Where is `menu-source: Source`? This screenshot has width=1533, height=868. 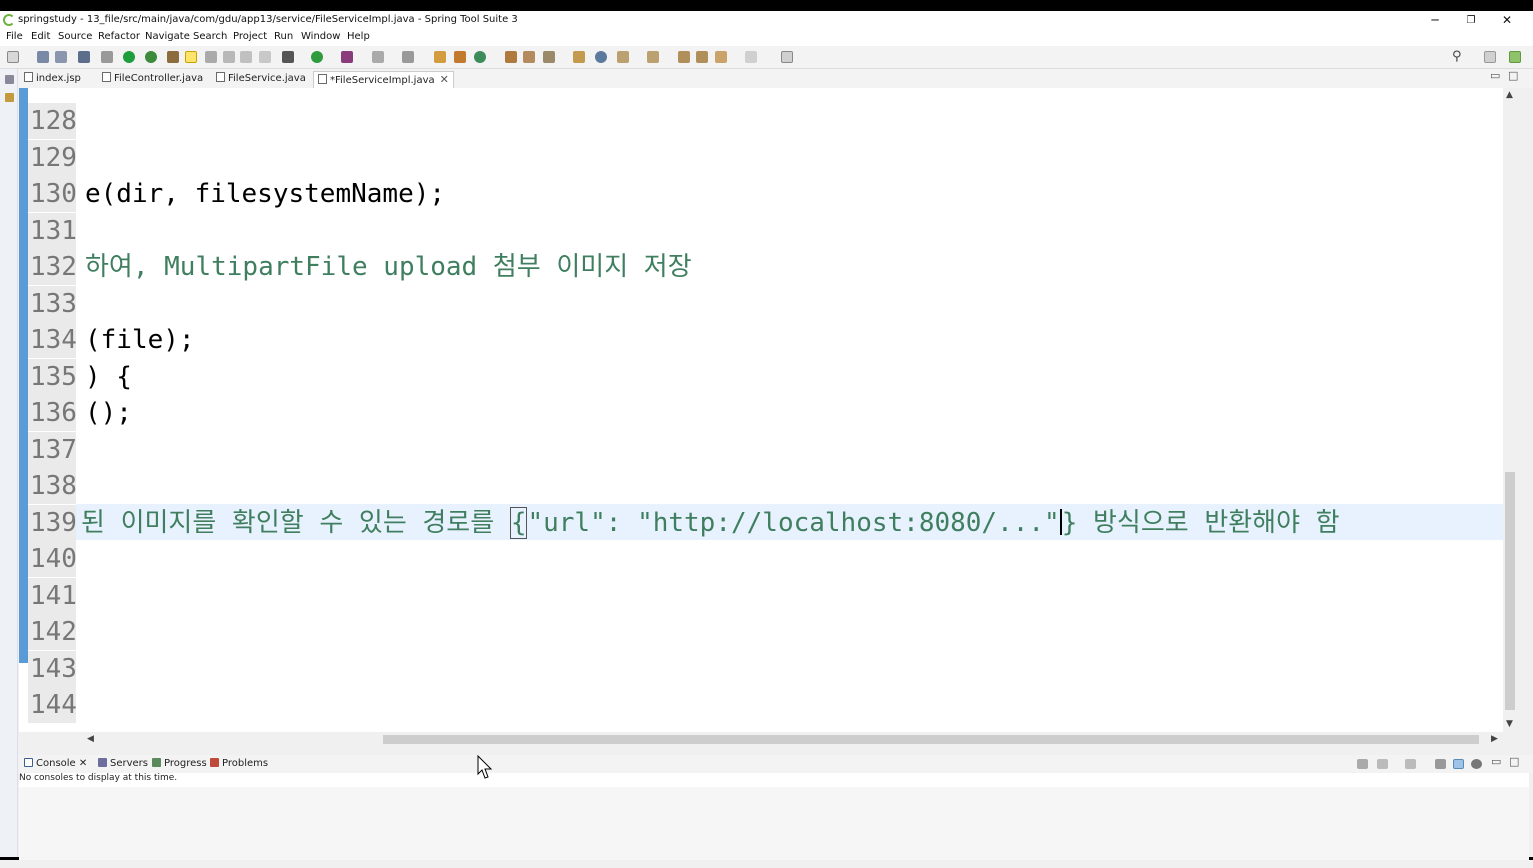
menu-source: Source is located at coordinates (75, 36).